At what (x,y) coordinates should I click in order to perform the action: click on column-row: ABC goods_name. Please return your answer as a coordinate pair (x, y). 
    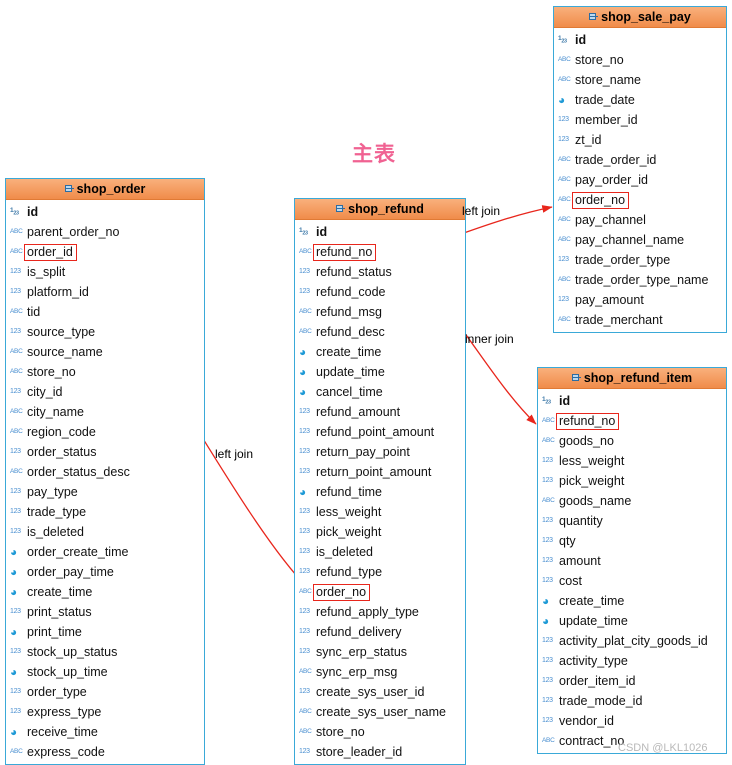
    Looking at the image, I should click on (632, 501).